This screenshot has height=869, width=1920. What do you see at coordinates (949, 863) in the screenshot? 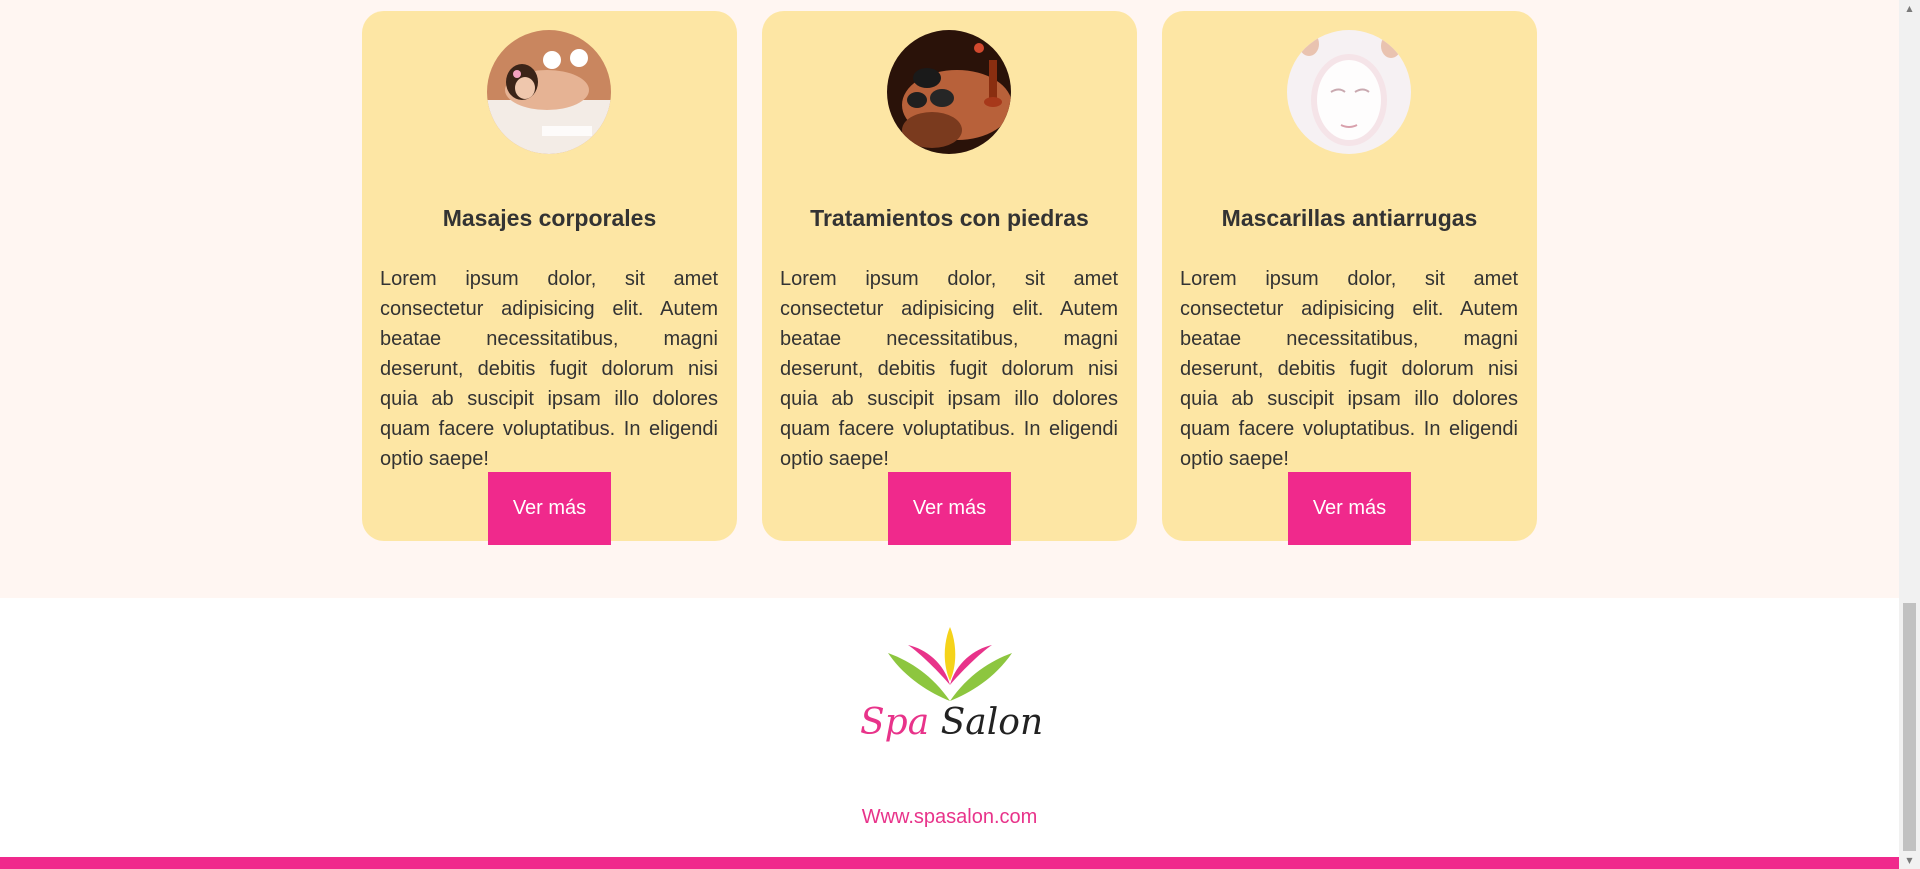
I see `bottom-accent-bar` at bounding box center [949, 863].